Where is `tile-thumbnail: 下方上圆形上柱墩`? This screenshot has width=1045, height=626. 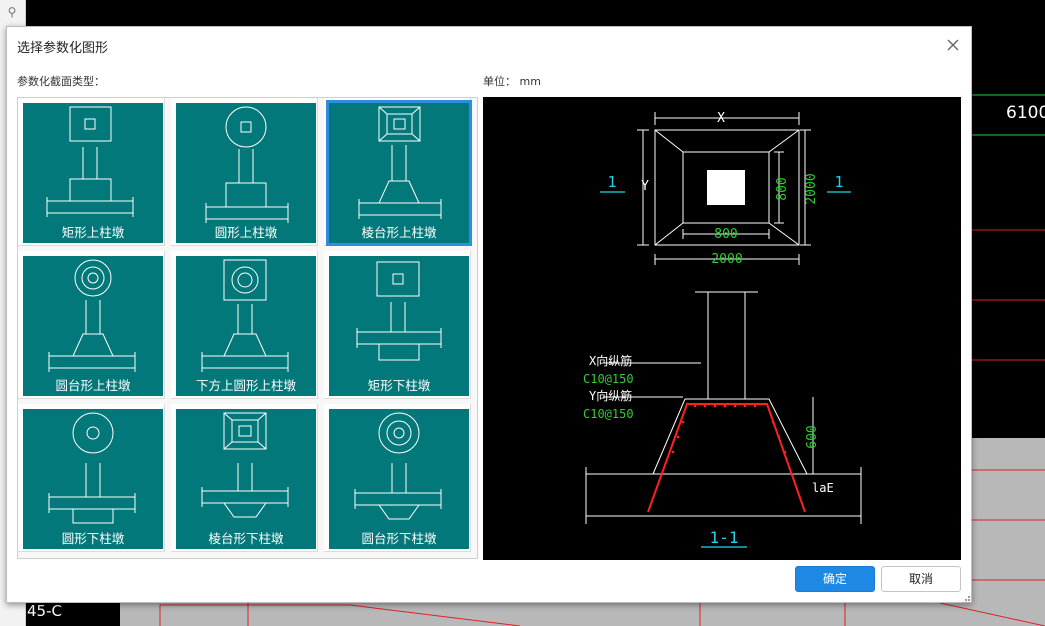
tile-thumbnail: 下方上圆形上柱墩 is located at coordinates (246, 326).